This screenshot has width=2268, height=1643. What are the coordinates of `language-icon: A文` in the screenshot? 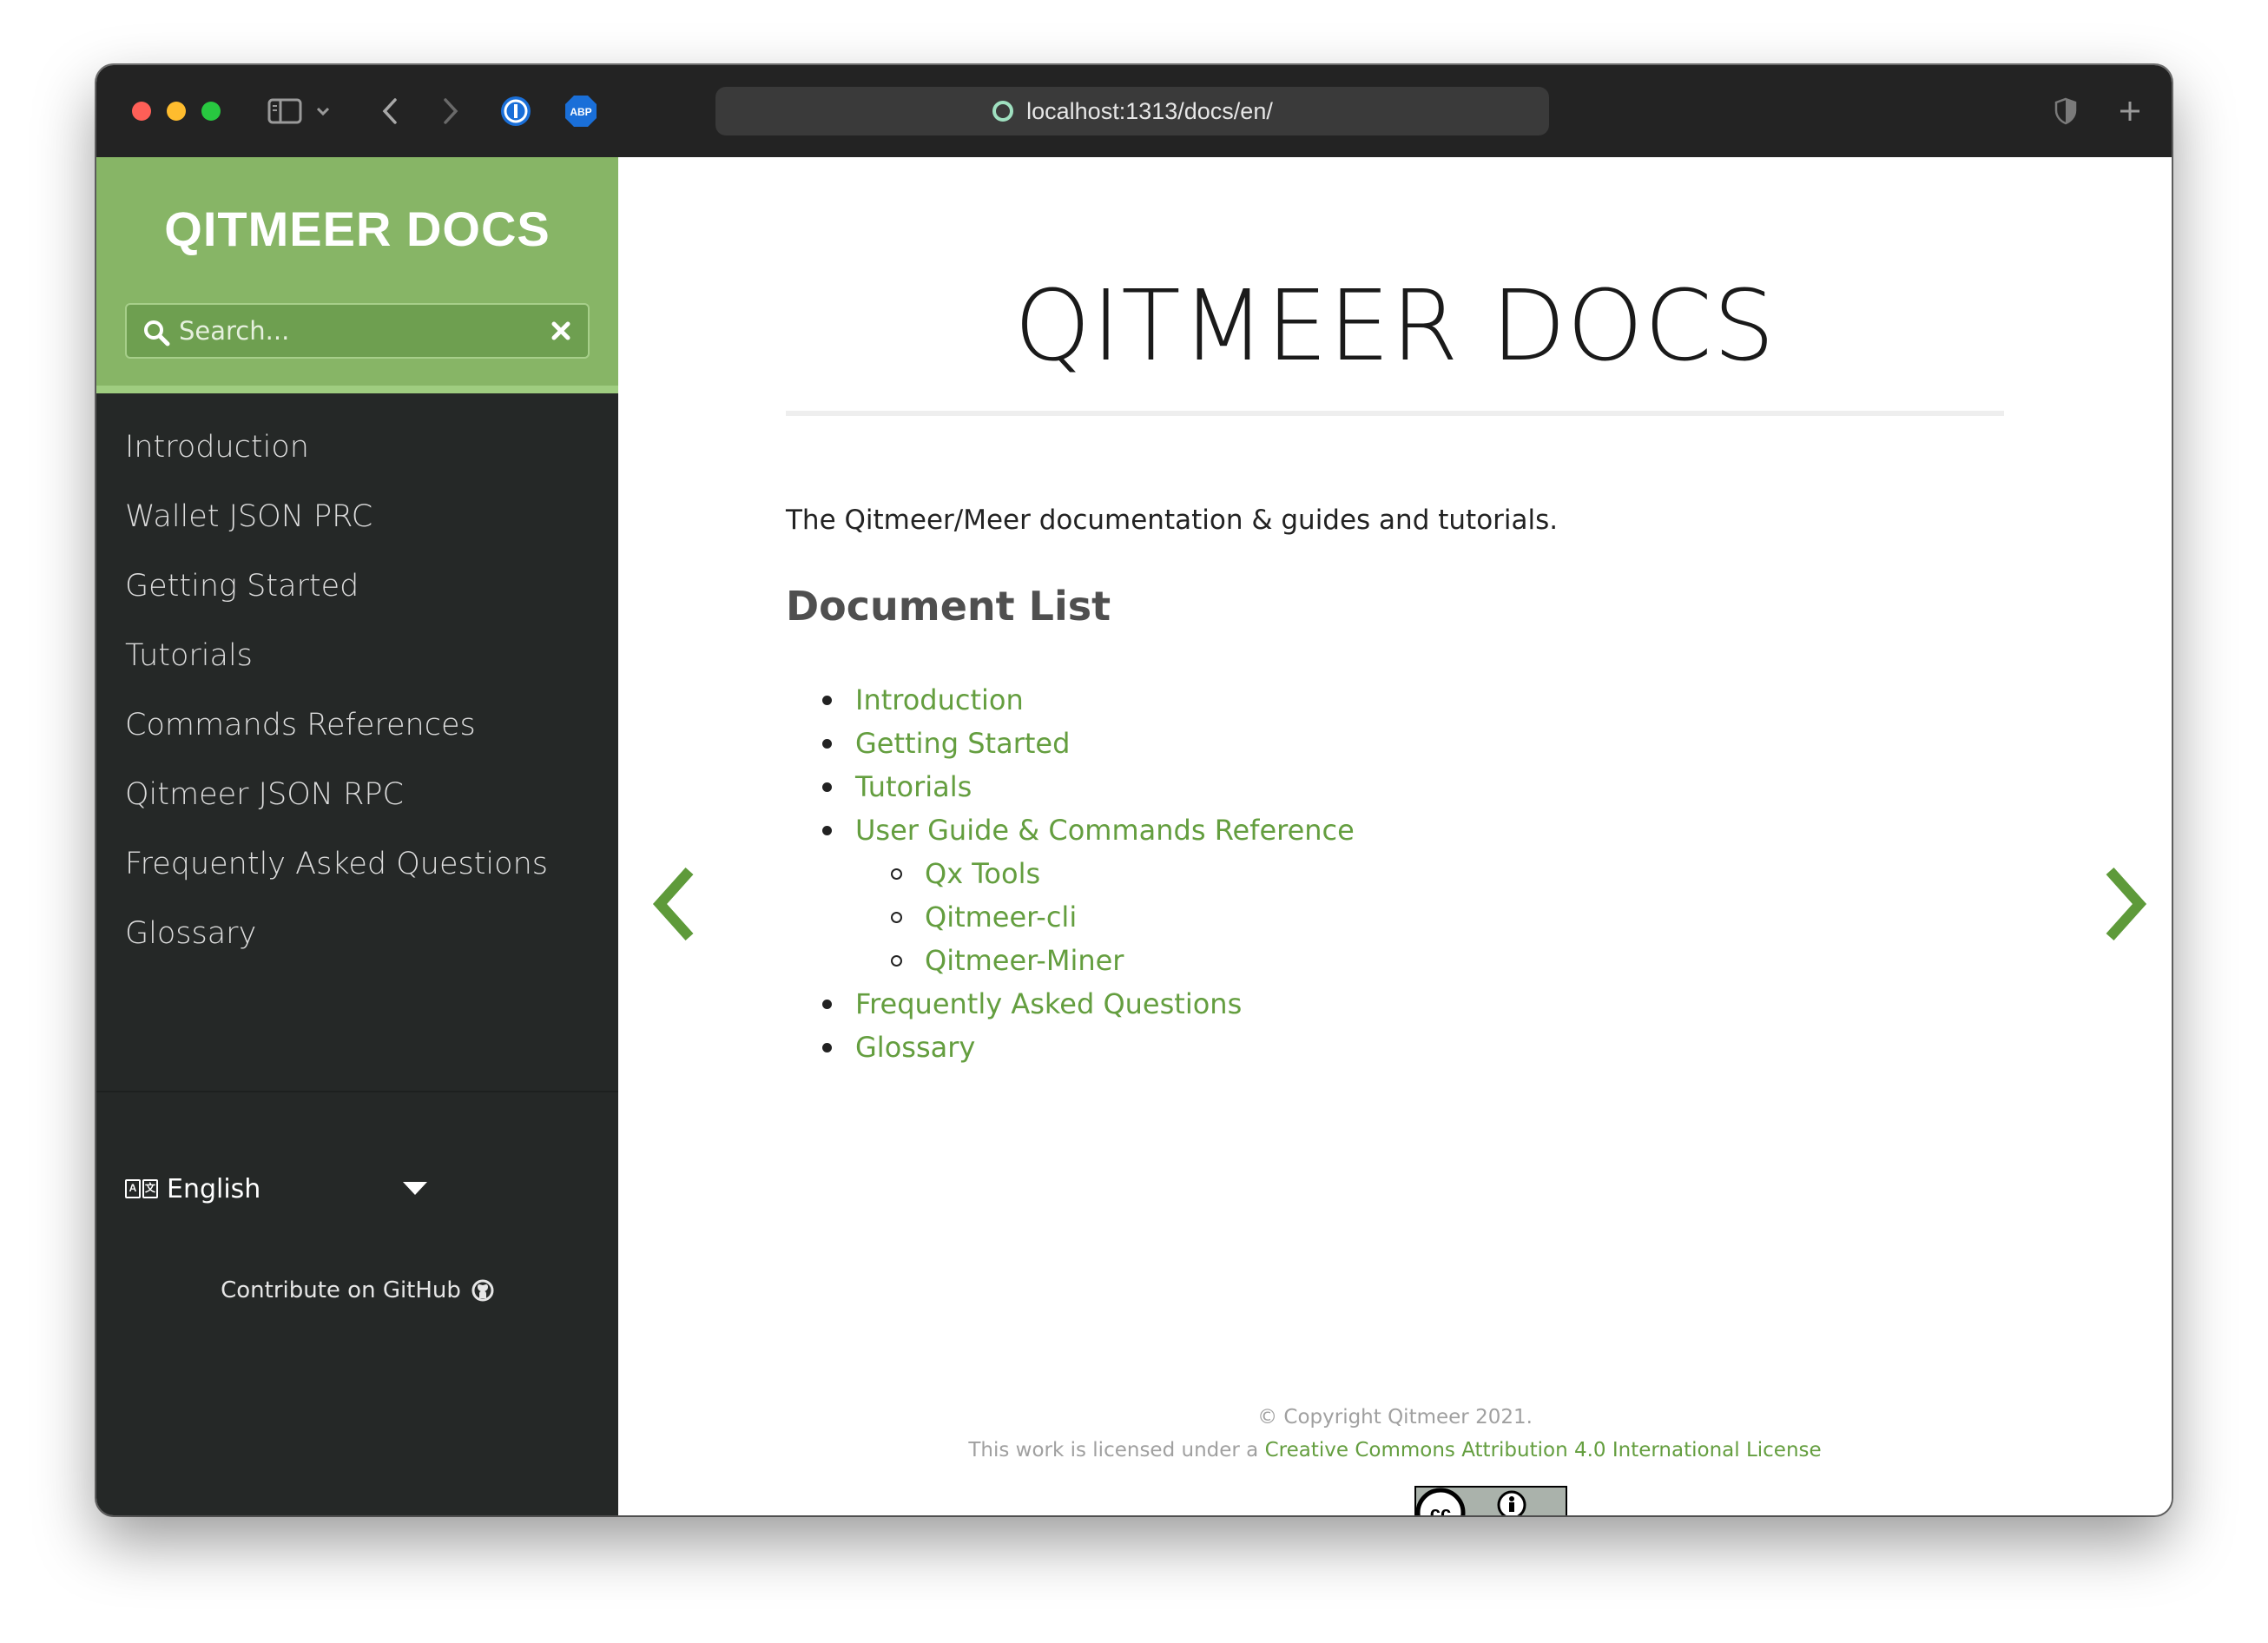 It's located at (141, 1188).